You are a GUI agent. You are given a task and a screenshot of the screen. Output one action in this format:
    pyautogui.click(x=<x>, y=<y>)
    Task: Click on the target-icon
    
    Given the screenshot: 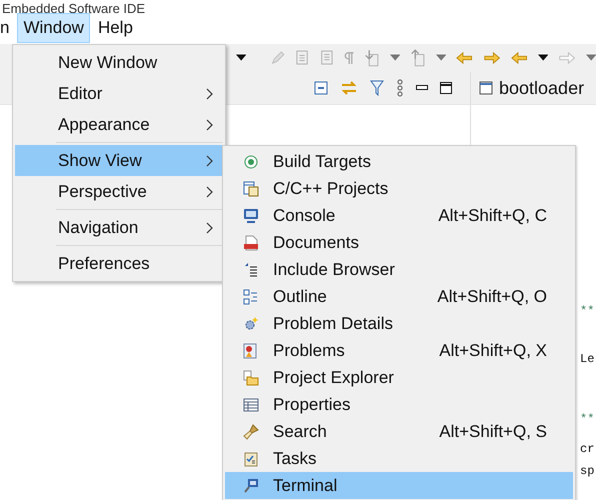 What is the action you would take?
    pyautogui.click(x=251, y=161)
    